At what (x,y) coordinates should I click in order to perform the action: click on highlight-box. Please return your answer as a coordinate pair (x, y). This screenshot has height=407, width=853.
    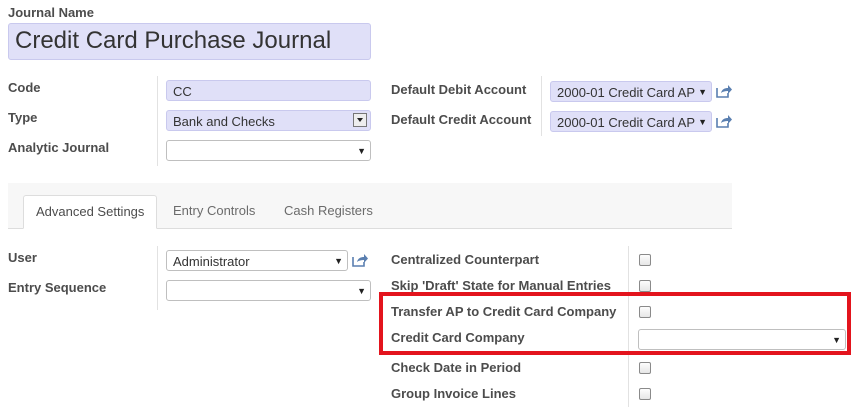
    Looking at the image, I should click on (615, 323).